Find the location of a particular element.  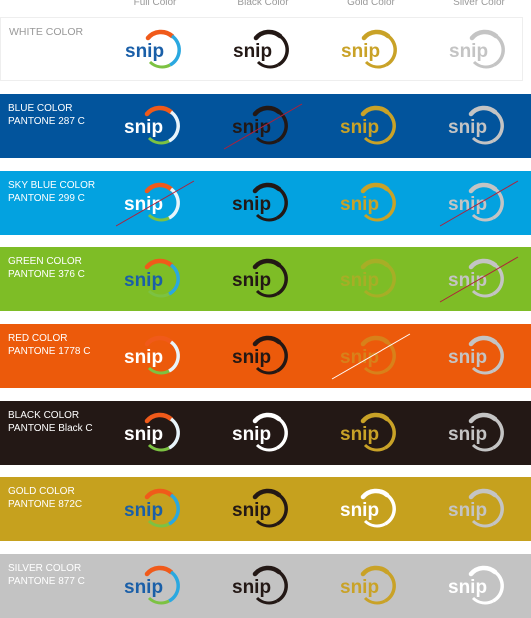

pantone-code: PANTONE Black C is located at coordinates (50, 428).